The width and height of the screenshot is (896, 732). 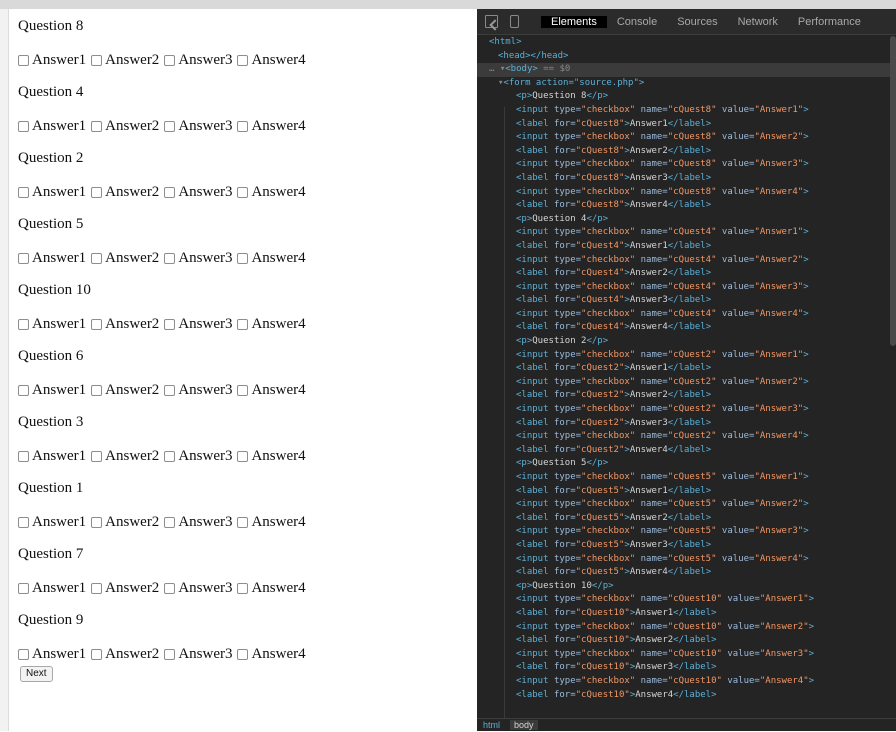 What do you see at coordinates (683, 587) in the screenshot?
I see `dom-node-line: <p>Question 10</p>` at bounding box center [683, 587].